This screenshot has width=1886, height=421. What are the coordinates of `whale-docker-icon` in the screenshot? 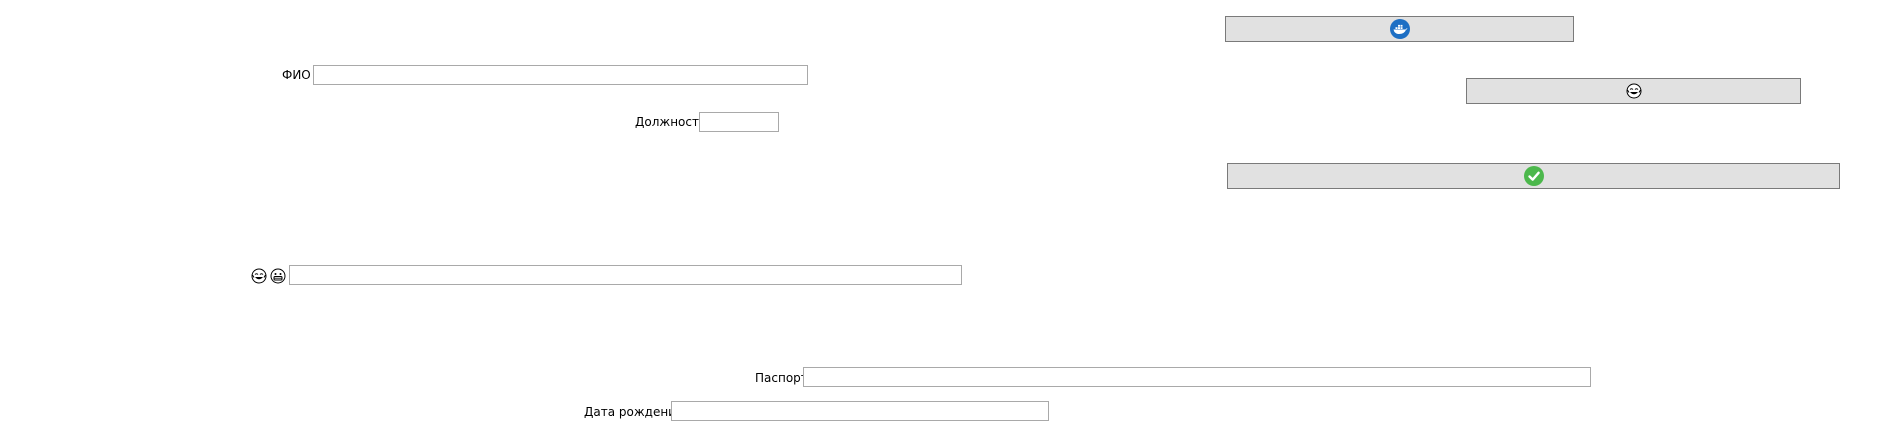 It's located at (1399, 29).